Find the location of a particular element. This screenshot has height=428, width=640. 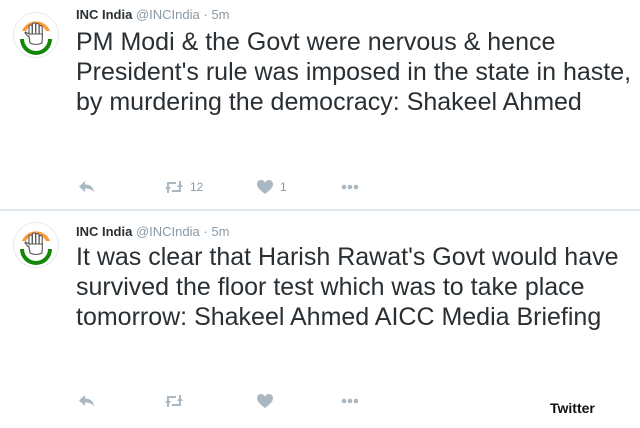

retweet-count: 12 is located at coordinates (197, 187).